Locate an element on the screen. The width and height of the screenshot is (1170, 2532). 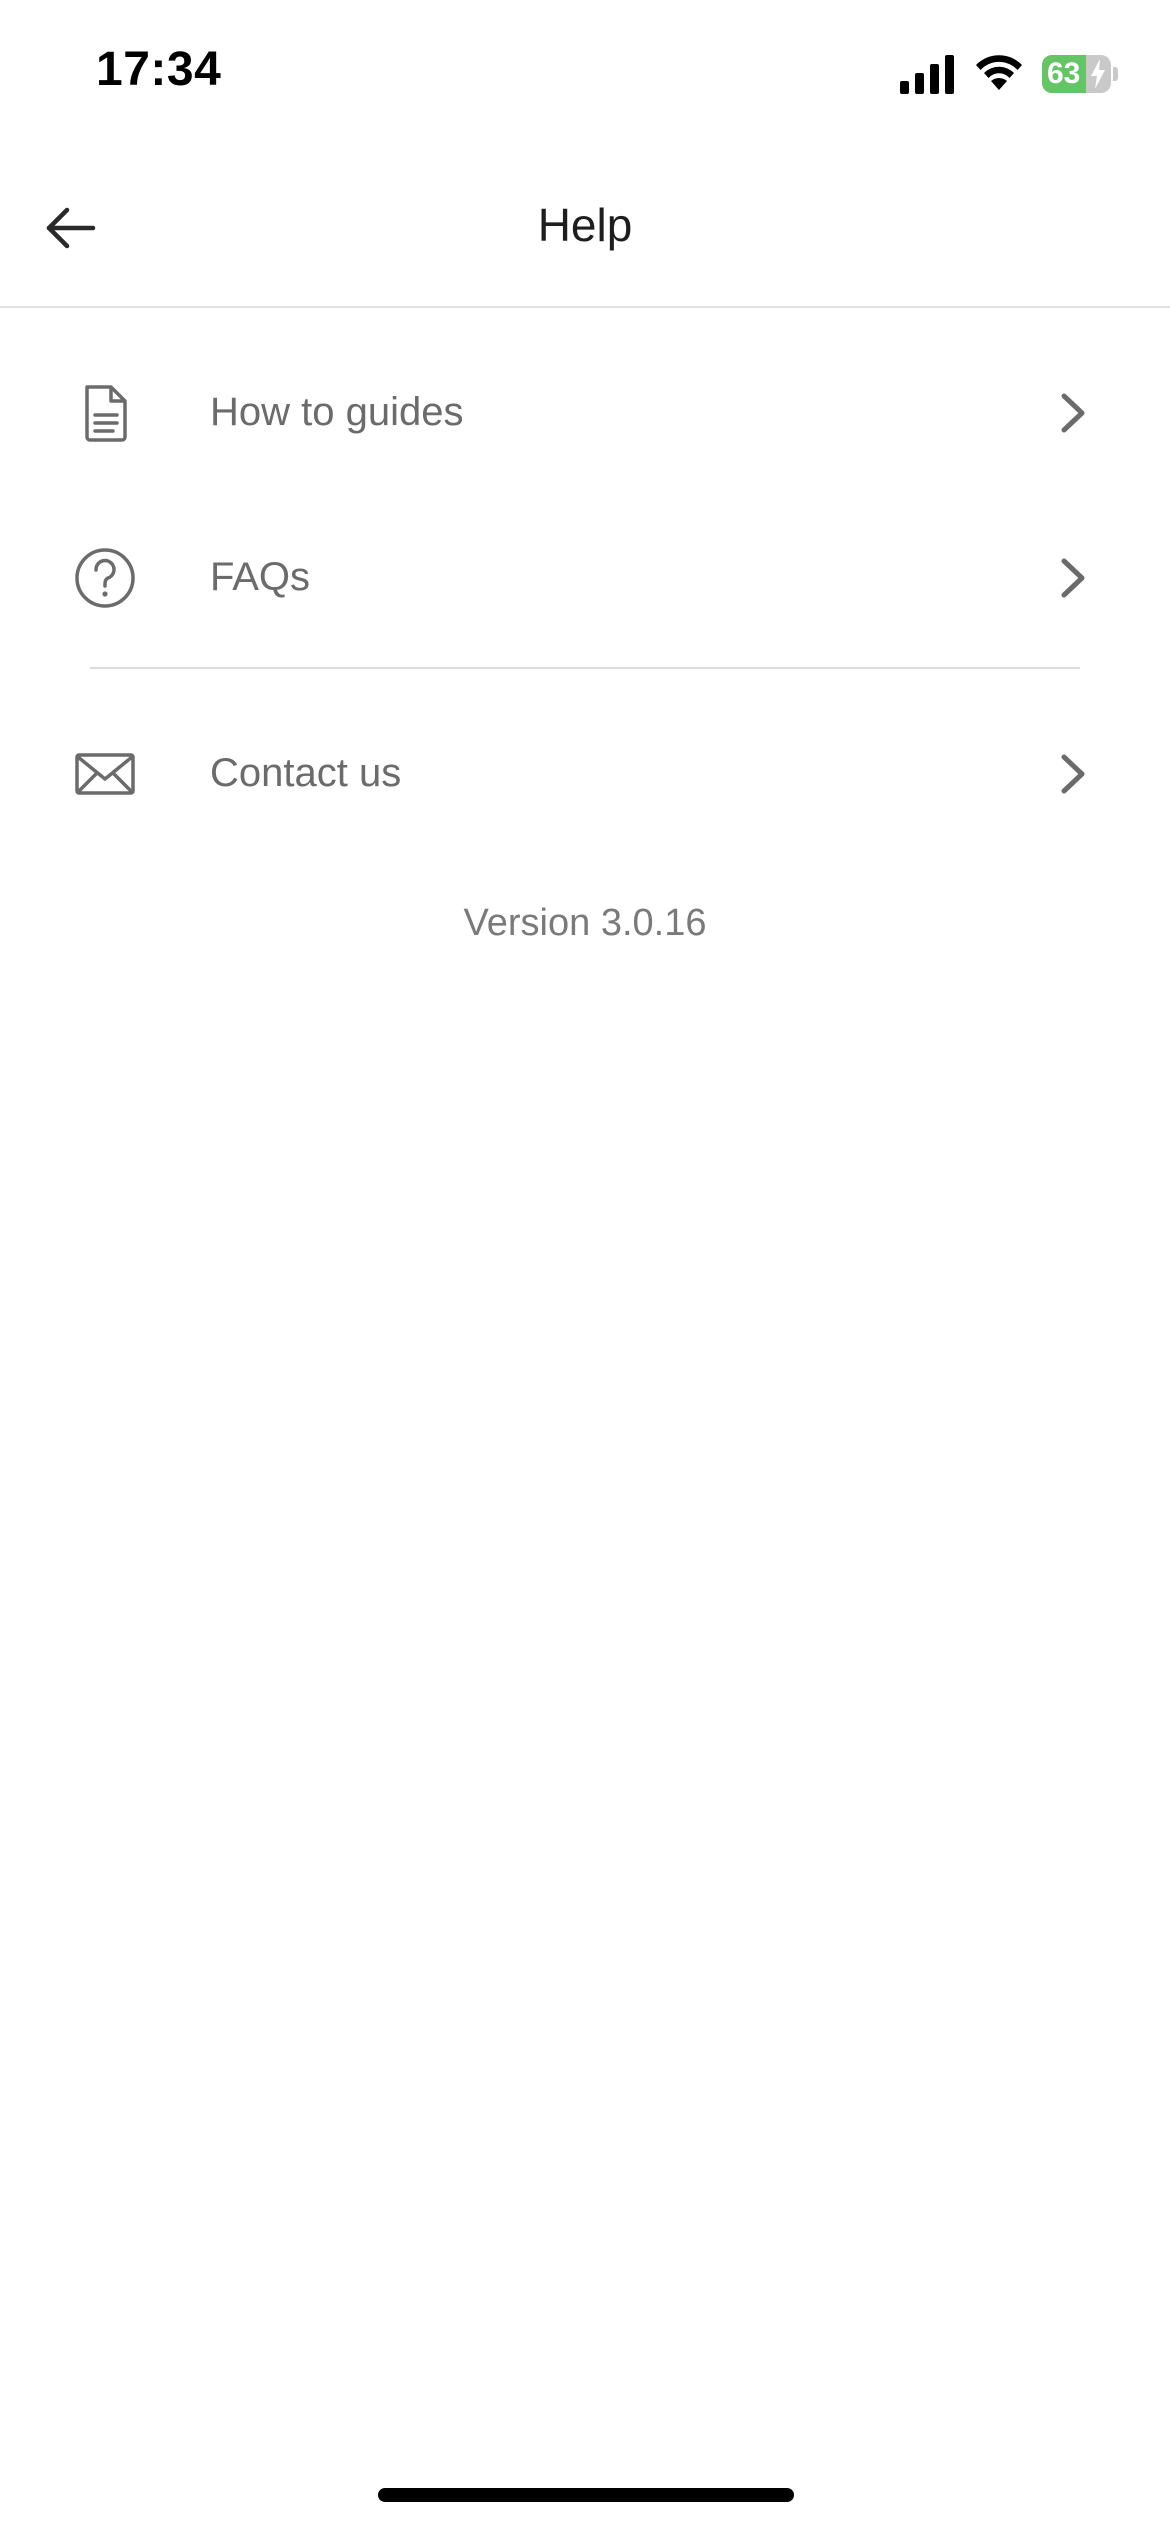
battery-icon: 63 is located at coordinates (1080, 74).